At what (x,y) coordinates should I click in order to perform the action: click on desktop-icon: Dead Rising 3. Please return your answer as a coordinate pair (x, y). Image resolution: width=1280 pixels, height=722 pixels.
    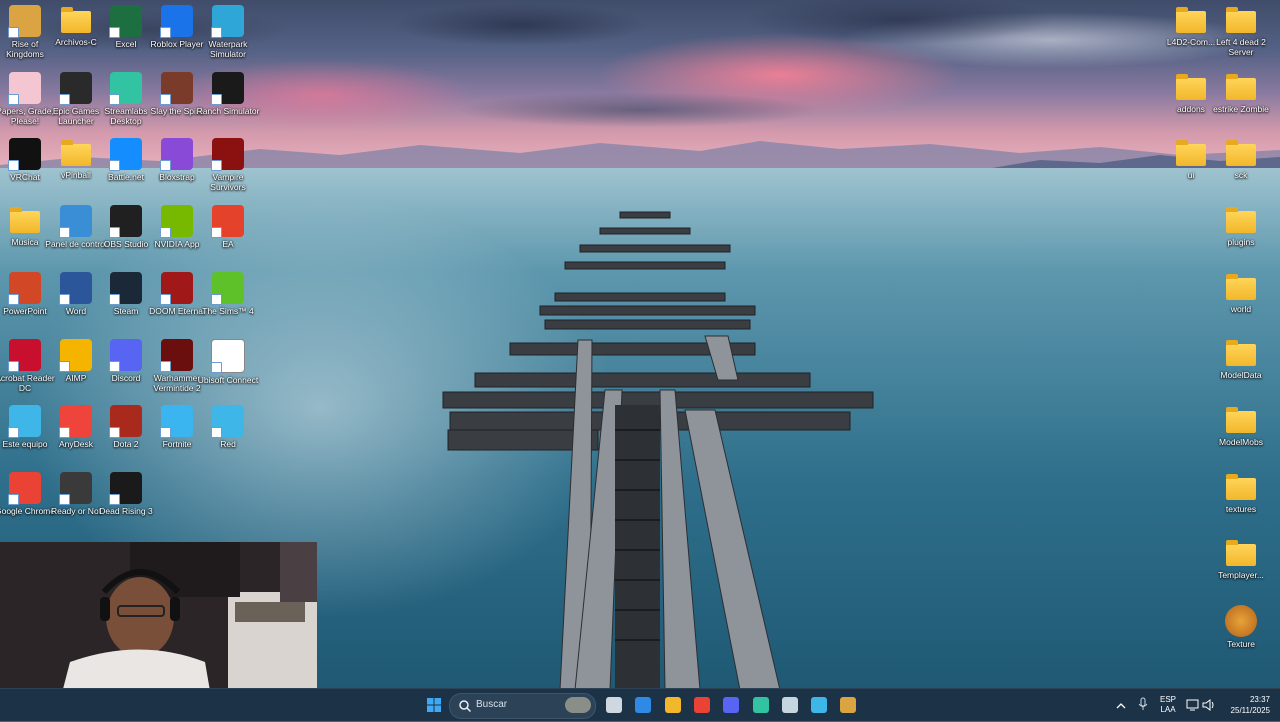
    Looking at the image, I should click on (126, 492).